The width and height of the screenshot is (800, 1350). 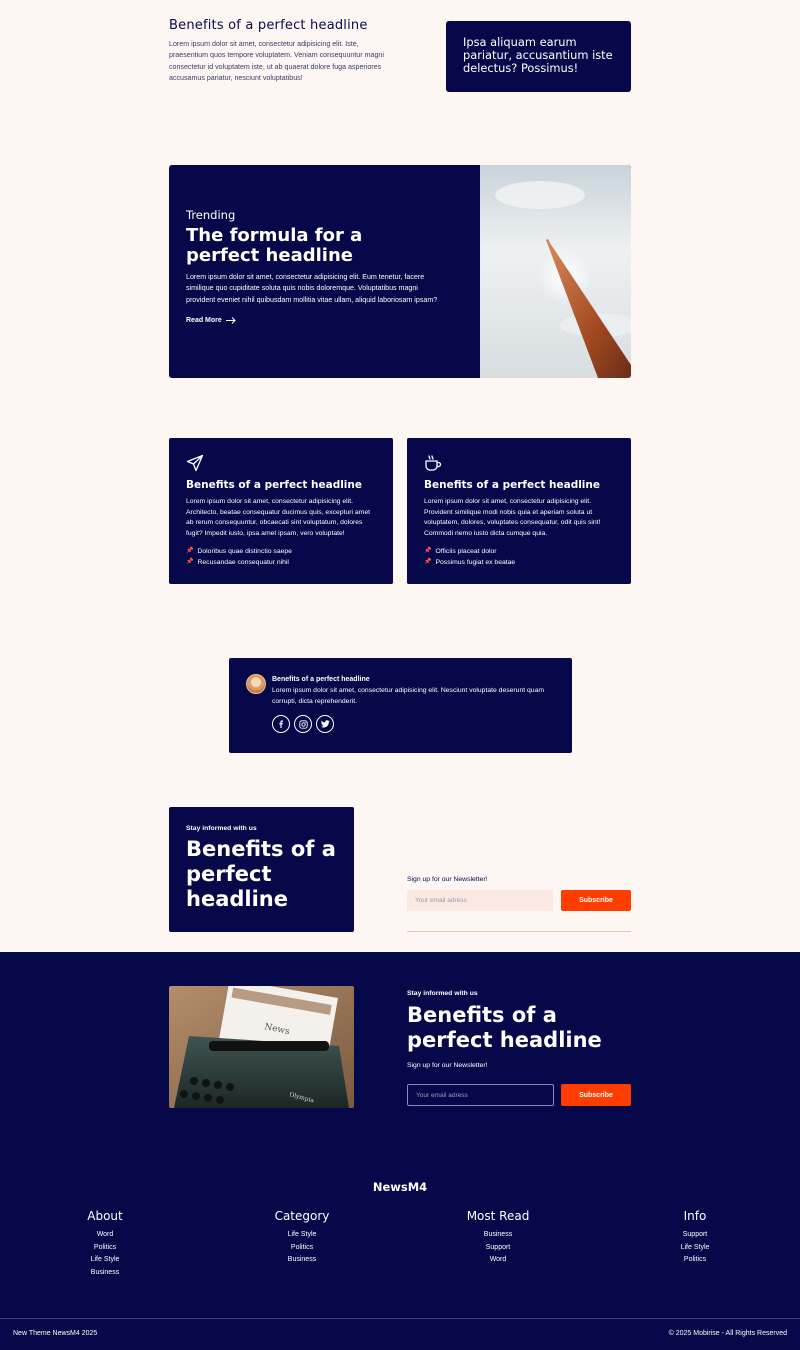 What do you see at coordinates (400, 1187) in the screenshot?
I see `footer-brand: NewsM4` at bounding box center [400, 1187].